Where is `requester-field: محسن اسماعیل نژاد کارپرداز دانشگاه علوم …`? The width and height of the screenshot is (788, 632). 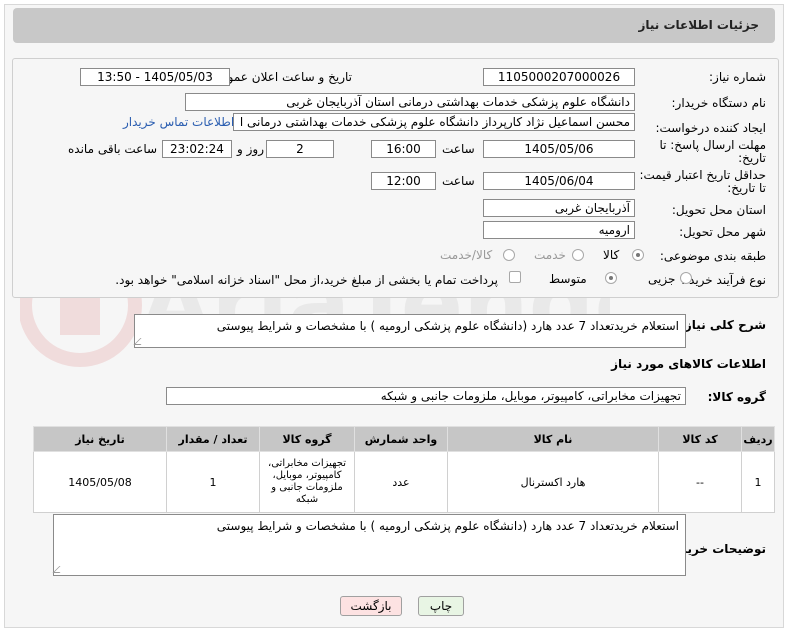
requester-field: محسن اسماعیل نژاد کارپرداز دانشگاه علوم … is located at coordinates (434, 122).